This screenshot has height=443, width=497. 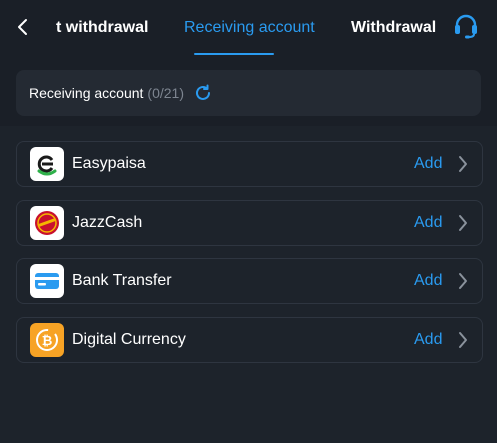 I want to click on account-label: Digital Currency, so click(x=129, y=339).